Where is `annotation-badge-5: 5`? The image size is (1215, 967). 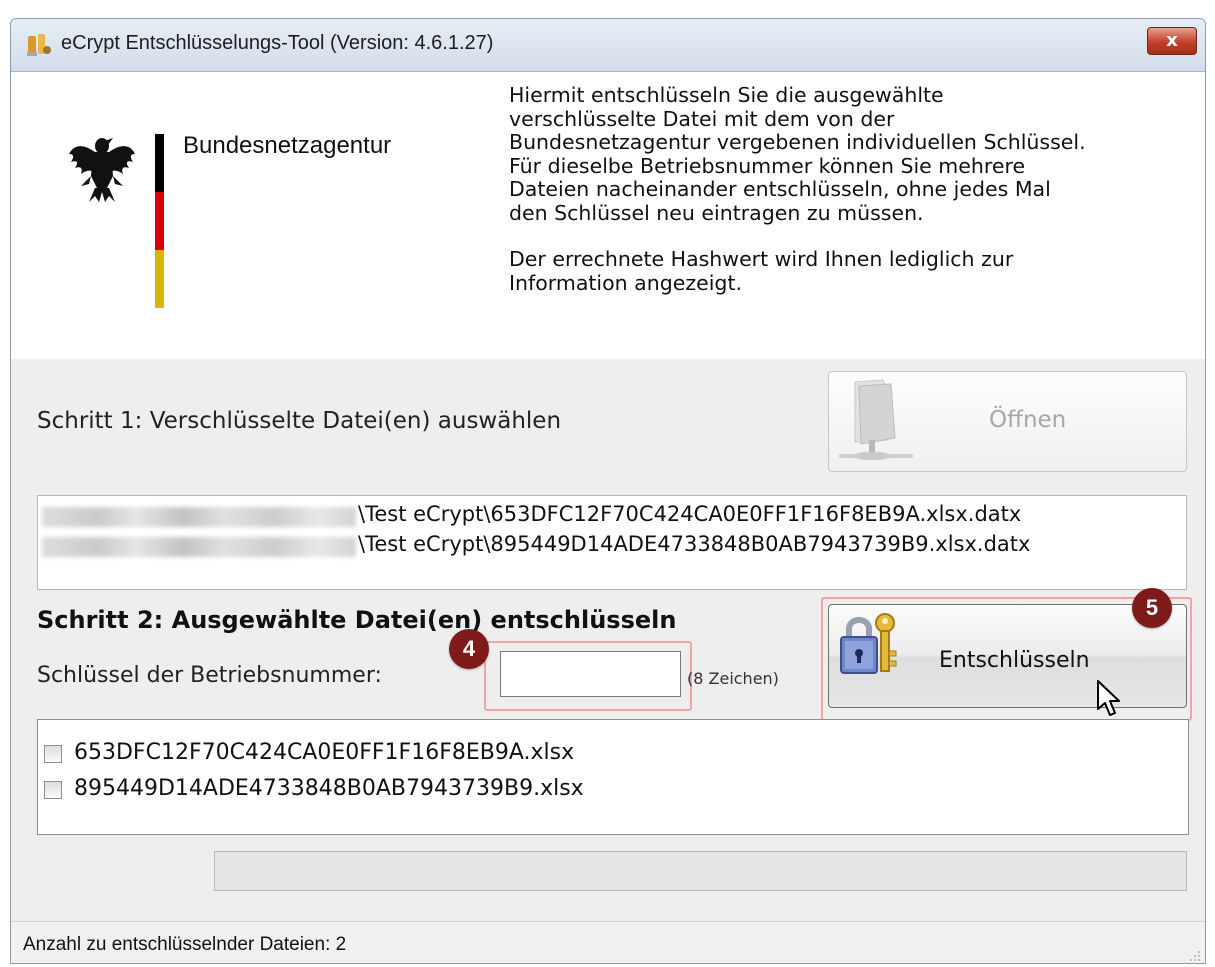
annotation-badge-5: 5 is located at coordinates (1152, 608).